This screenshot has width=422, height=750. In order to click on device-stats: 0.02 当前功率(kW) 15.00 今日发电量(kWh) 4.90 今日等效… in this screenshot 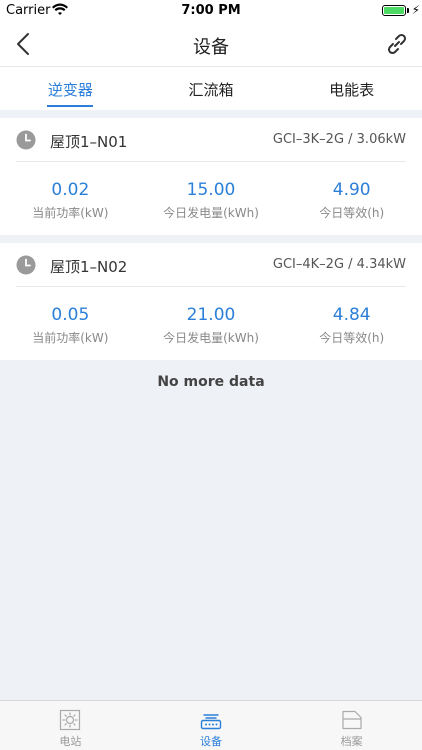, I will do `click(211, 191)`.